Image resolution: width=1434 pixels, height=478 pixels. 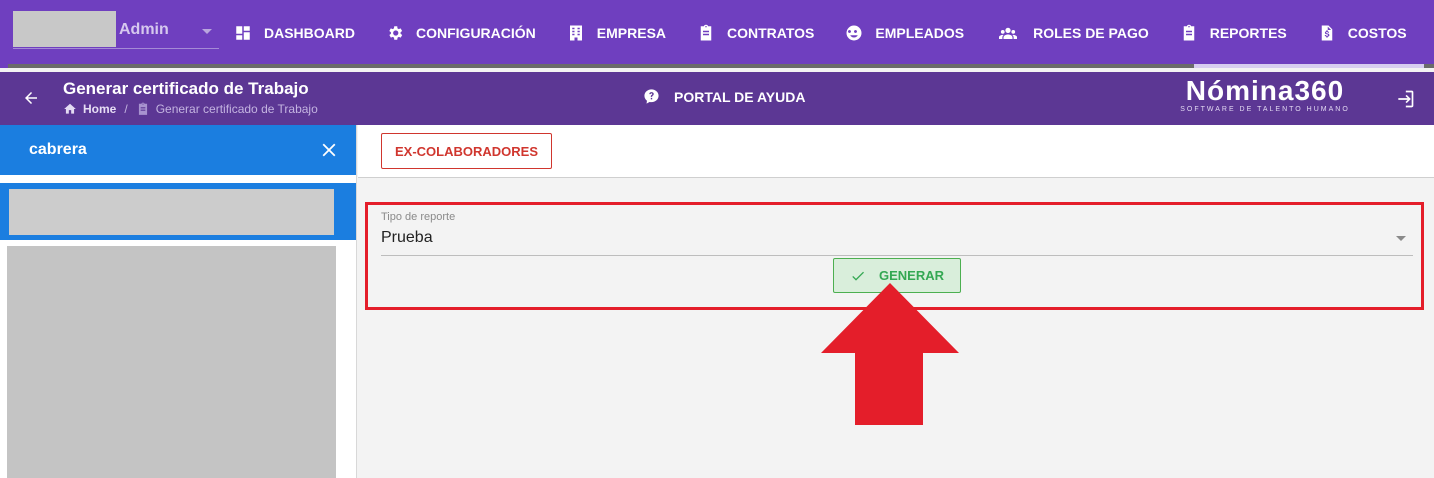 I want to click on logo-tagline: SOFTWARE DE TALENTO HUMANO, so click(x=1265, y=109).